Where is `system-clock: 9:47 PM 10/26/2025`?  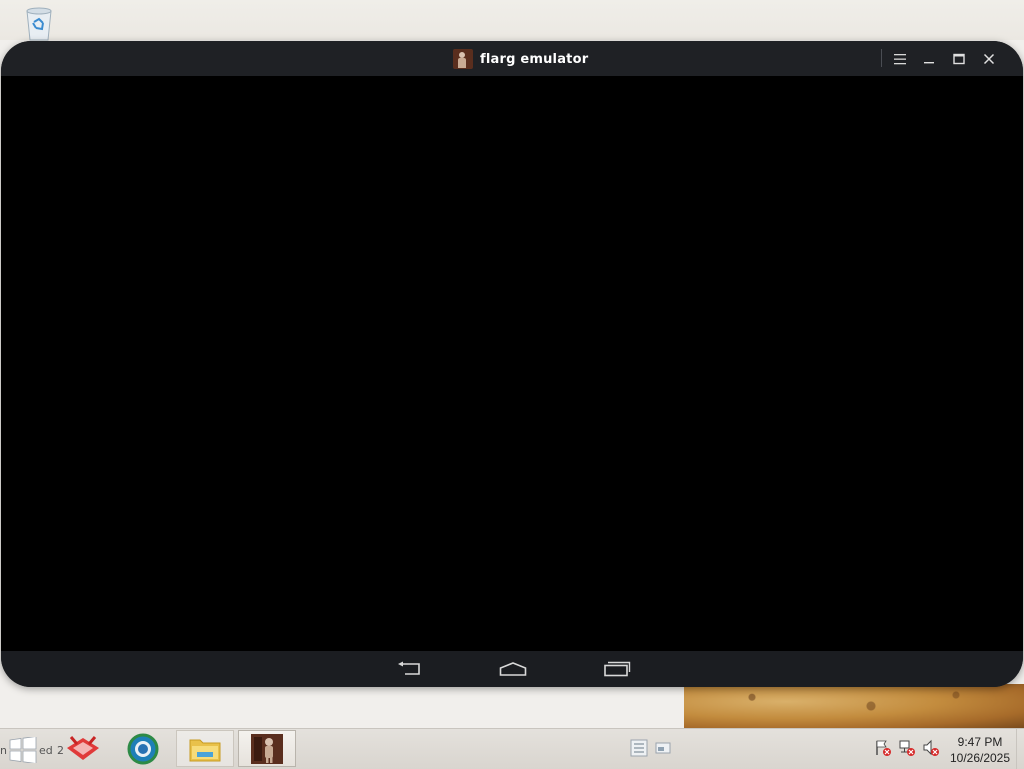
system-clock: 9:47 PM 10/26/2025 is located at coordinates (980, 750).